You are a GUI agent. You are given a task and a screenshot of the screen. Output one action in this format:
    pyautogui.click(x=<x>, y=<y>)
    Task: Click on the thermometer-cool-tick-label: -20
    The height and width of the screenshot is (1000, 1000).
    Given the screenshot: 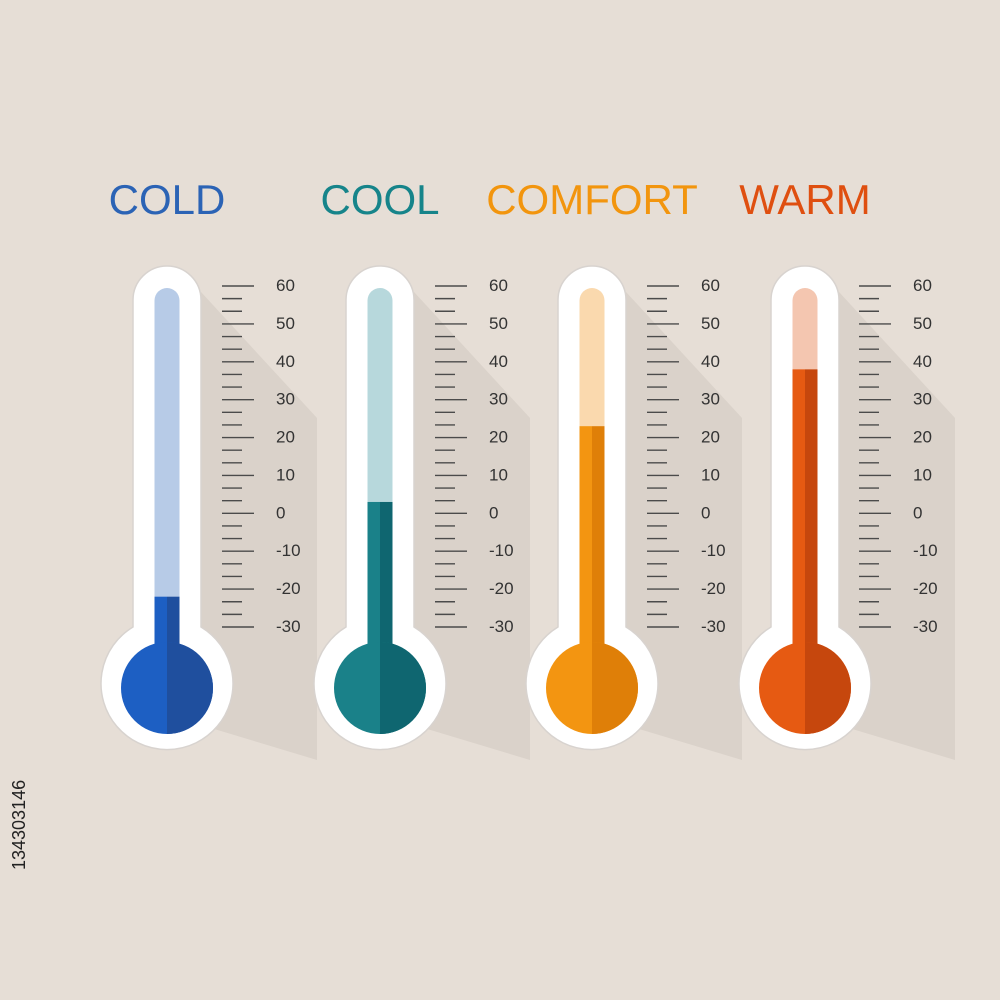 What is the action you would take?
    pyautogui.click(x=501, y=588)
    